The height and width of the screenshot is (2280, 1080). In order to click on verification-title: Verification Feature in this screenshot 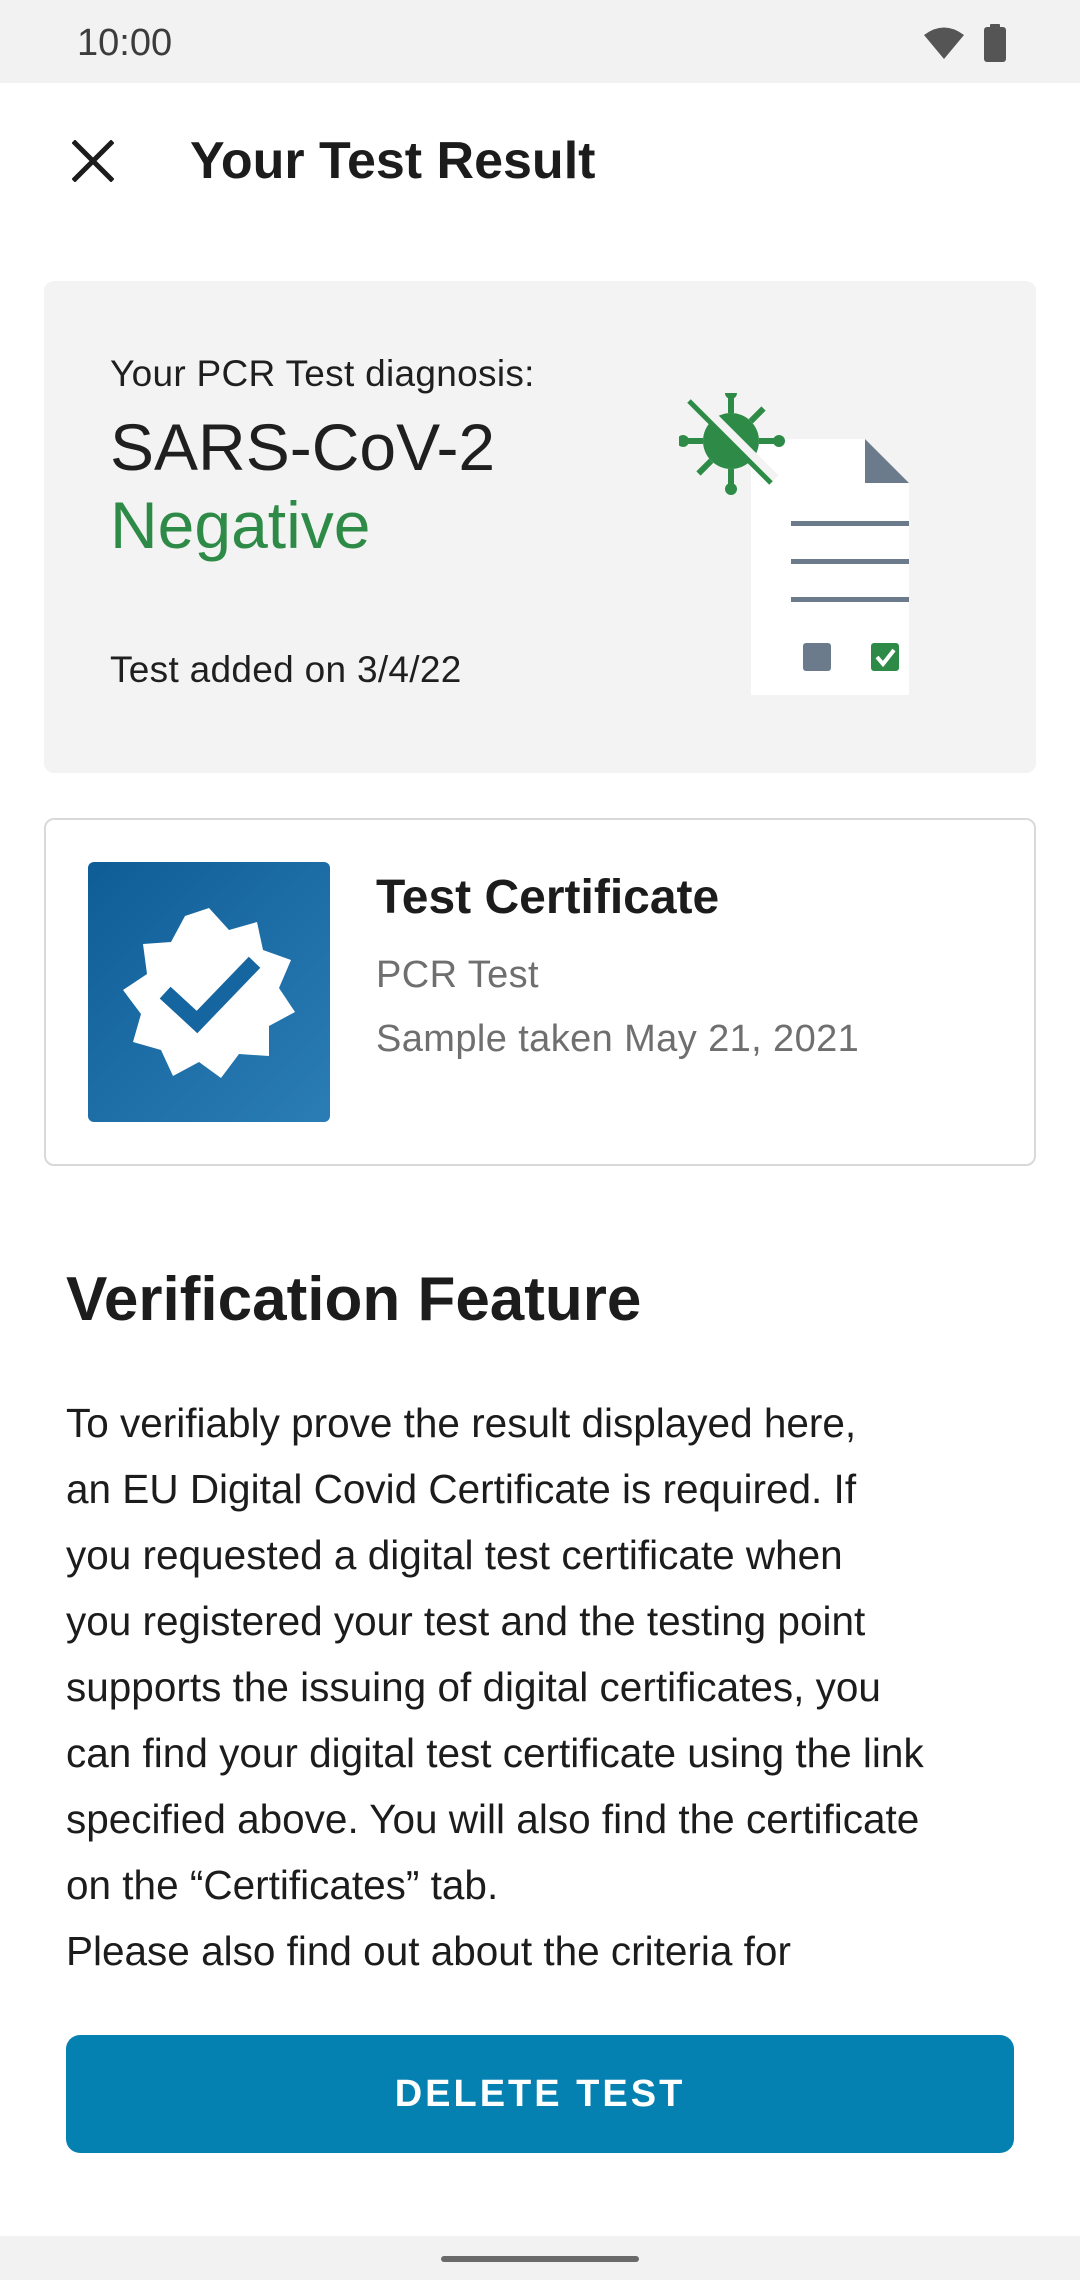, I will do `click(354, 1299)`.